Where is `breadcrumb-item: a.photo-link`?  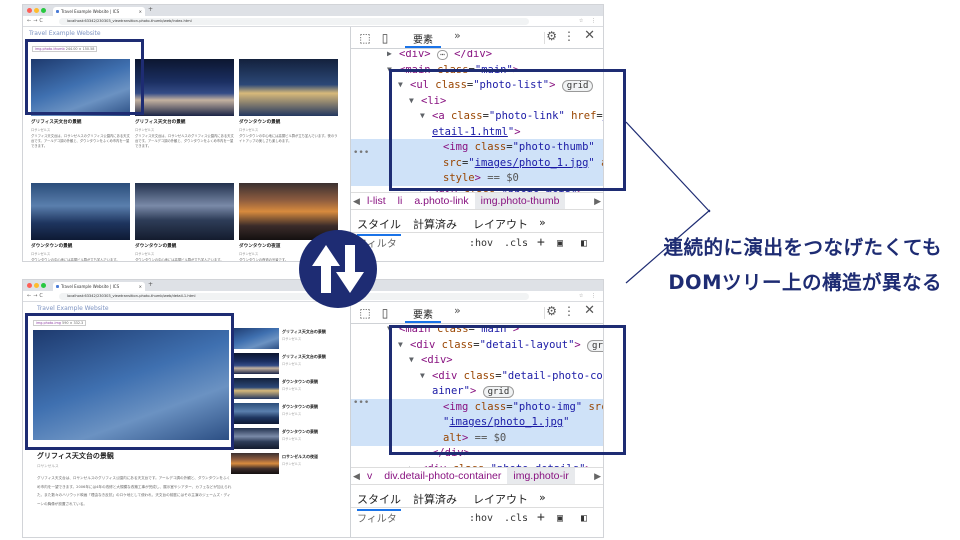
breadcrumb-item: a.photo-link is located at coordinates (441, 201).